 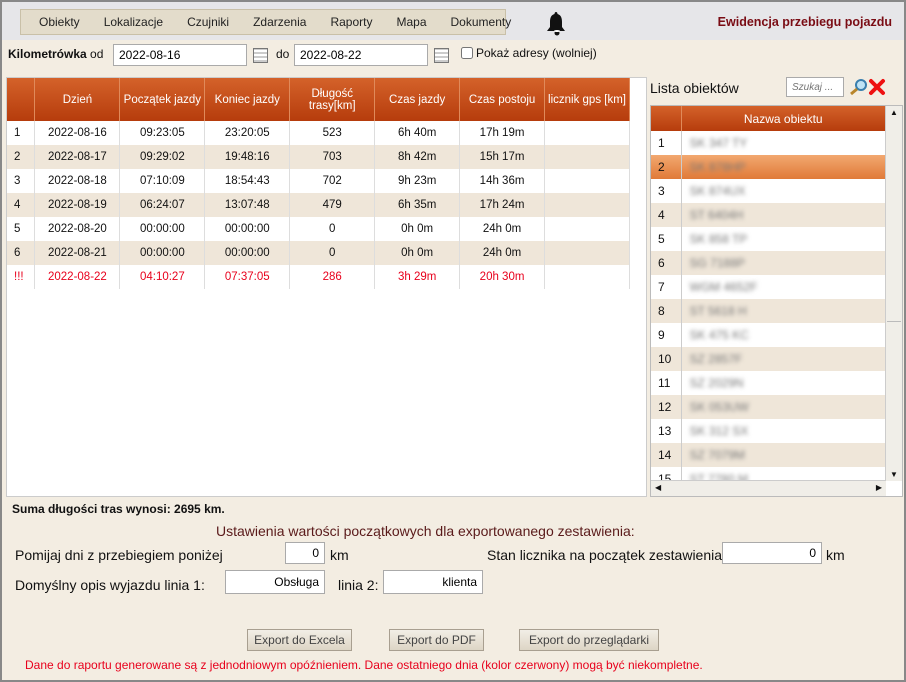 What do you see at coordinates (768, 359) in the screenshot?
I see `list-item: 10 SZ 2857F` at bounding box center [768, 359].